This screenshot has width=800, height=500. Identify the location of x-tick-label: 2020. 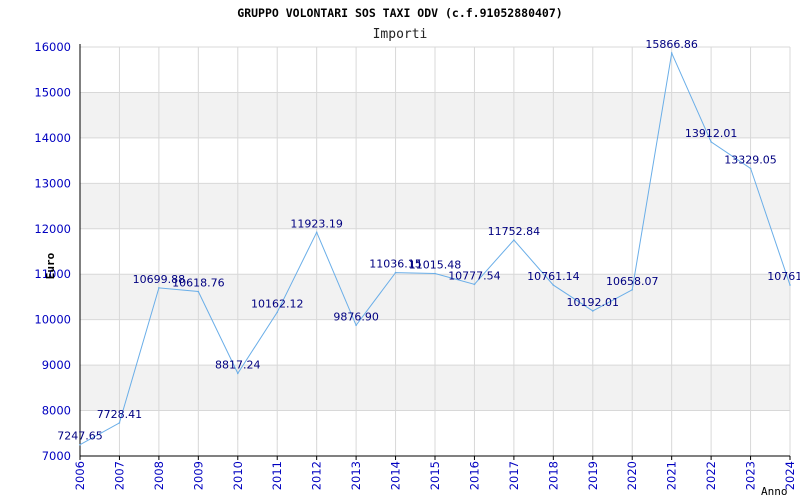
(632, 475).